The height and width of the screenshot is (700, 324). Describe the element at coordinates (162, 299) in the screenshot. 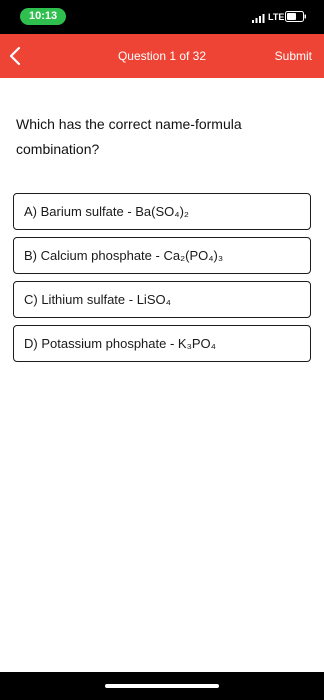

I see `option-c-button: C) Lithium sulfate - LiSO₄` at that location.